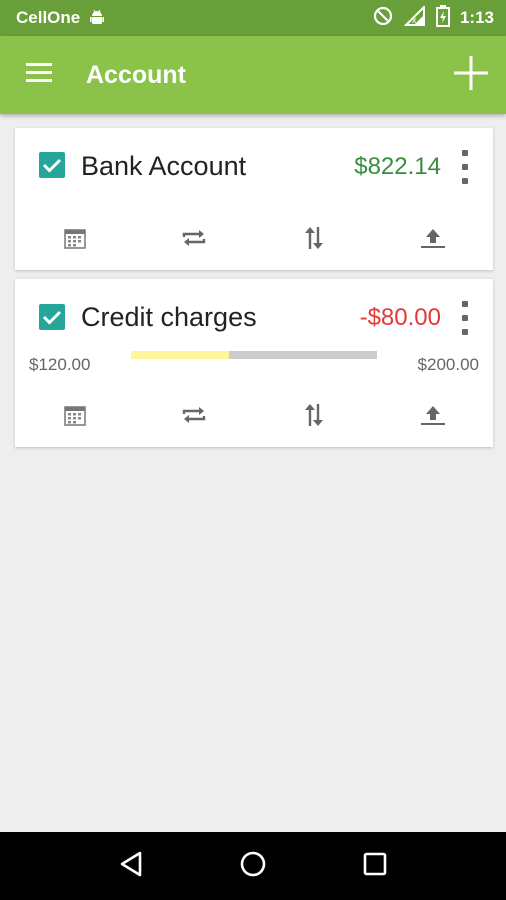 The width and height of the screenshot is (506, 900). Describe the element at coordinates (60, 364) in the screenshot. I see `range-min-label: $120.00` at that location.